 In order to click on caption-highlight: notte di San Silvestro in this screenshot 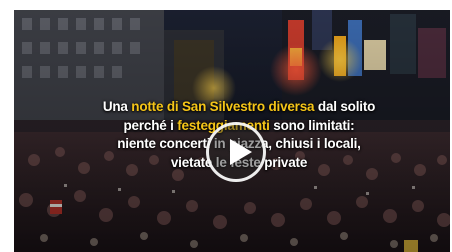, I will do `click(198, 106)`.